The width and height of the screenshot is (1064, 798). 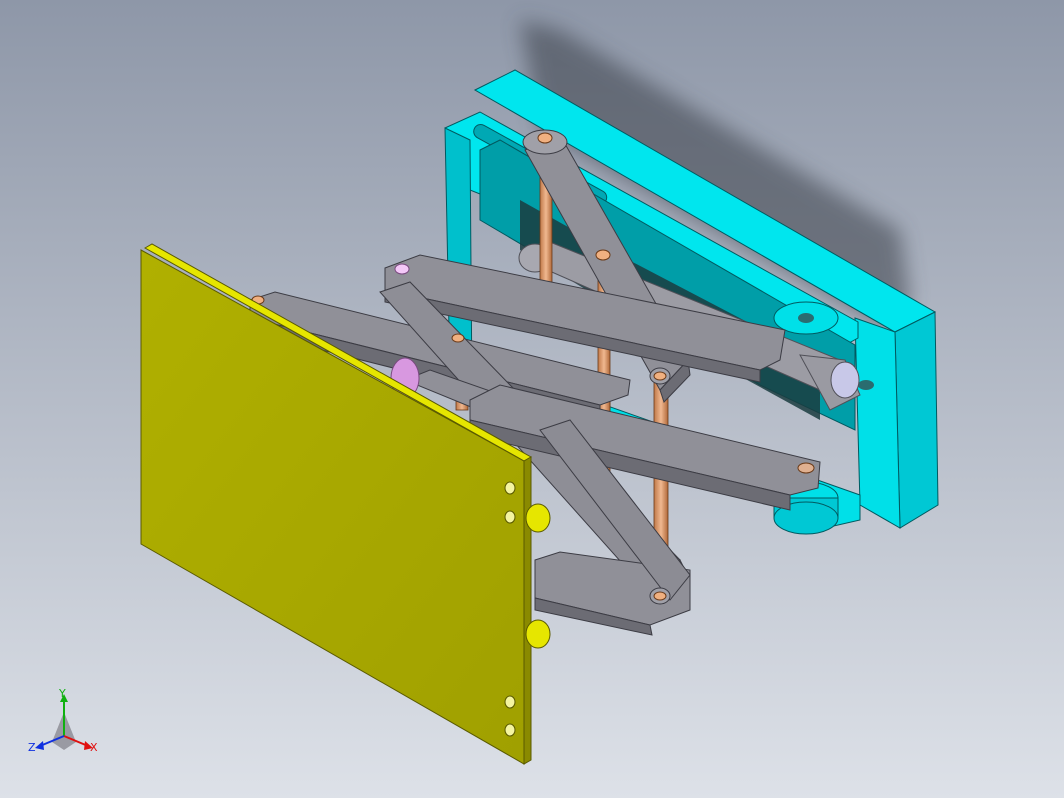 I want to click on y-axis-label: Y, so click(x=62, y=693).